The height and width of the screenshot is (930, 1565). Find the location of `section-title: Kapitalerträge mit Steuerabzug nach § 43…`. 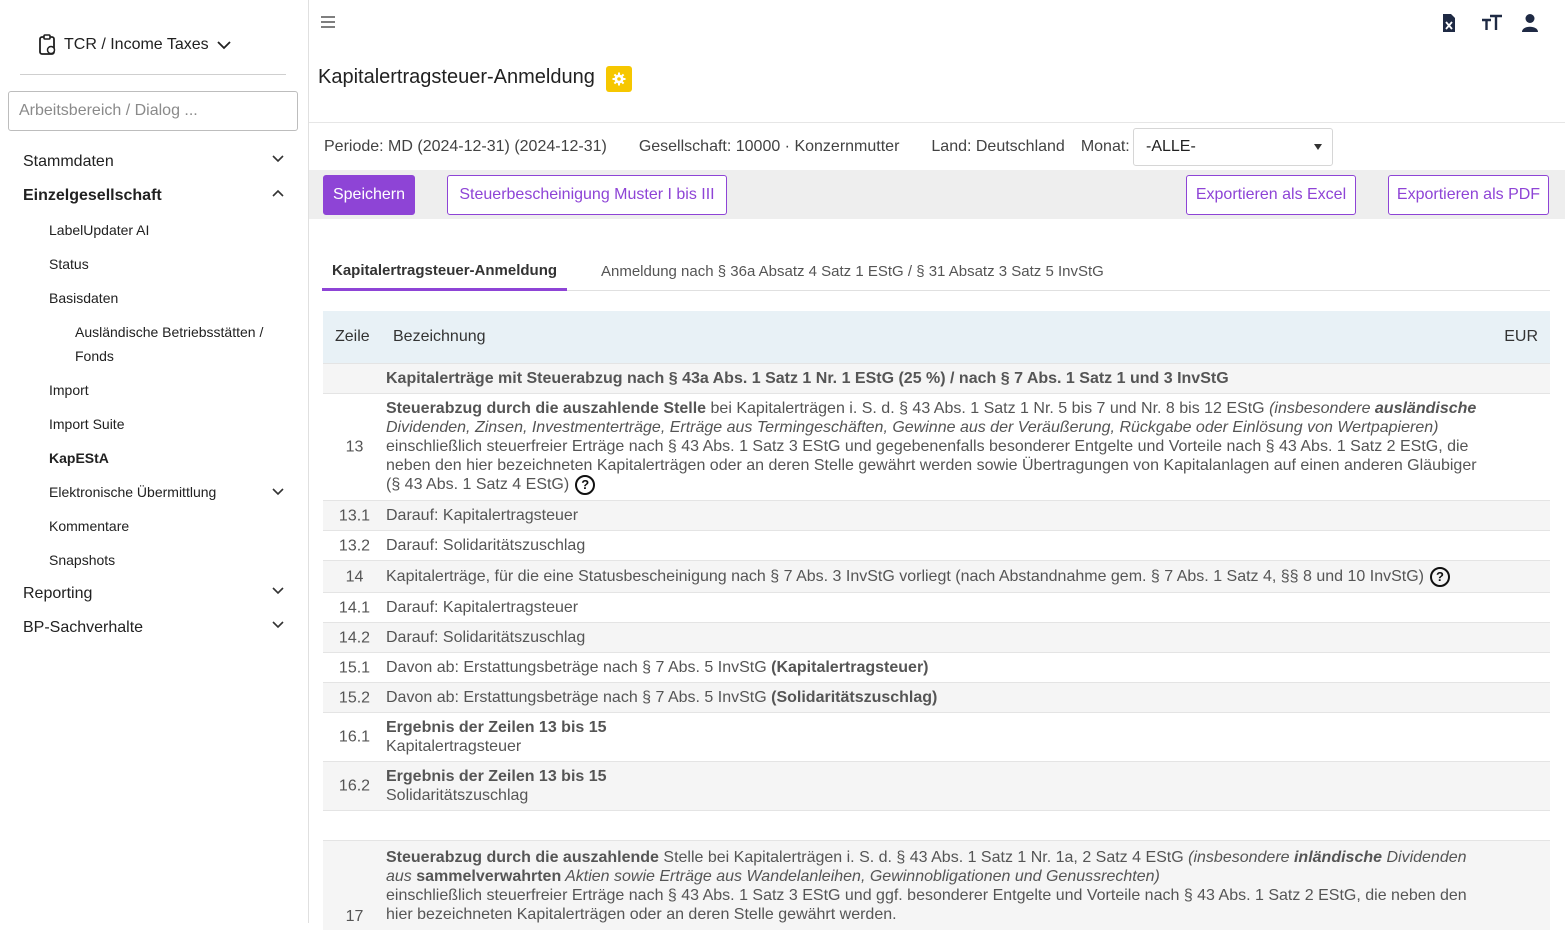

section-title: Kapitalerträge mit Steuerabzug nach § 43… is located at coordinates (968, 378).